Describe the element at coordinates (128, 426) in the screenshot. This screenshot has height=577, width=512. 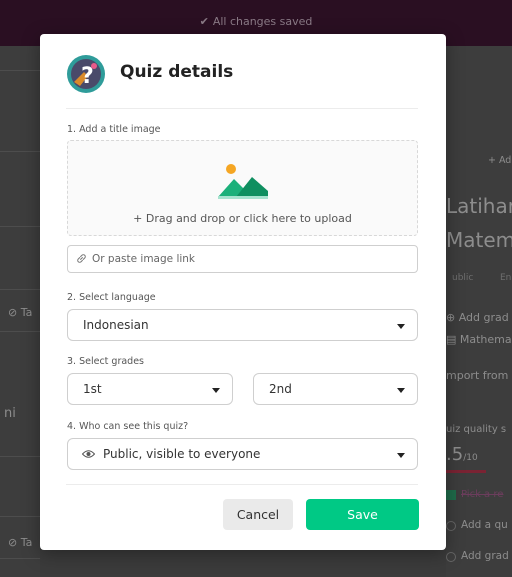
I see `visibility-label: 4. Who can see this quiz?` at that location.